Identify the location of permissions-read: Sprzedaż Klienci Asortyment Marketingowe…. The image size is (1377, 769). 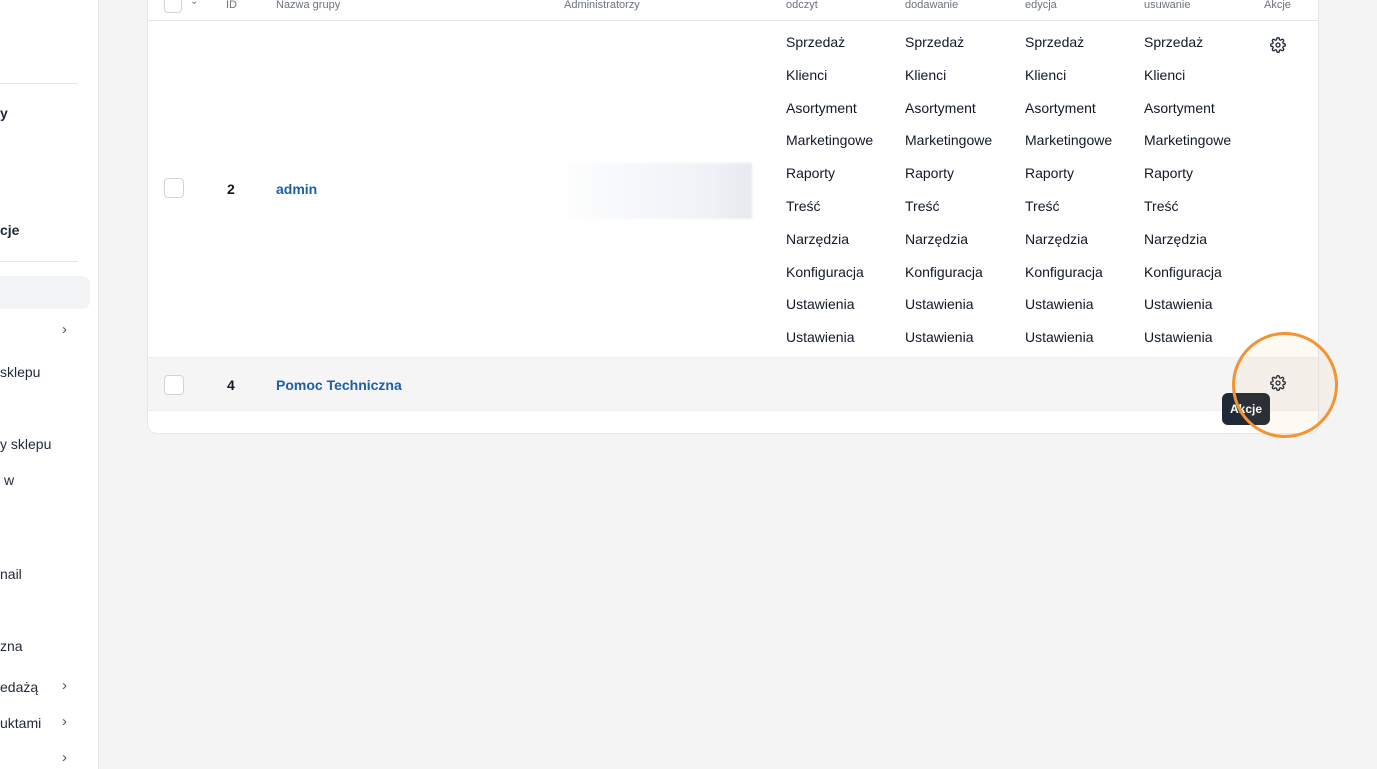
(829, 198).